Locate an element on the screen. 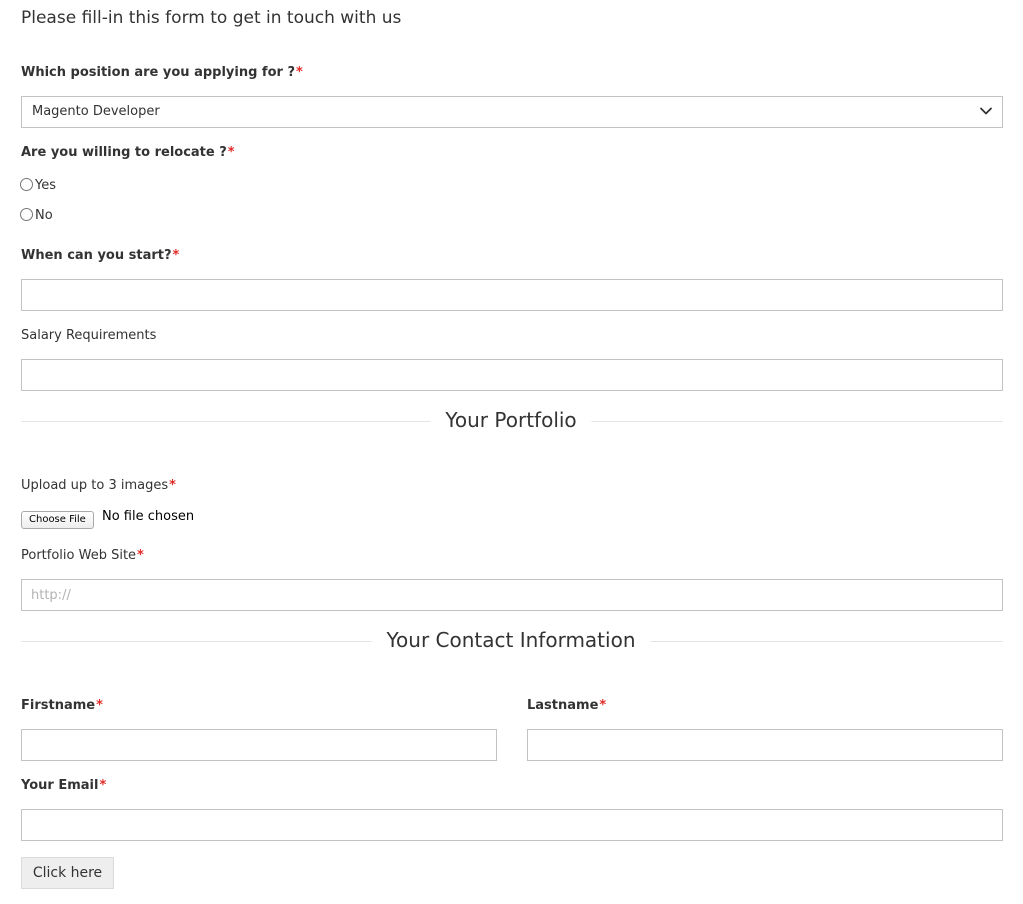 This screenshot has width=1023, height=904. contact-section-title: Your Contact Information is located at coordinates (511, 640).